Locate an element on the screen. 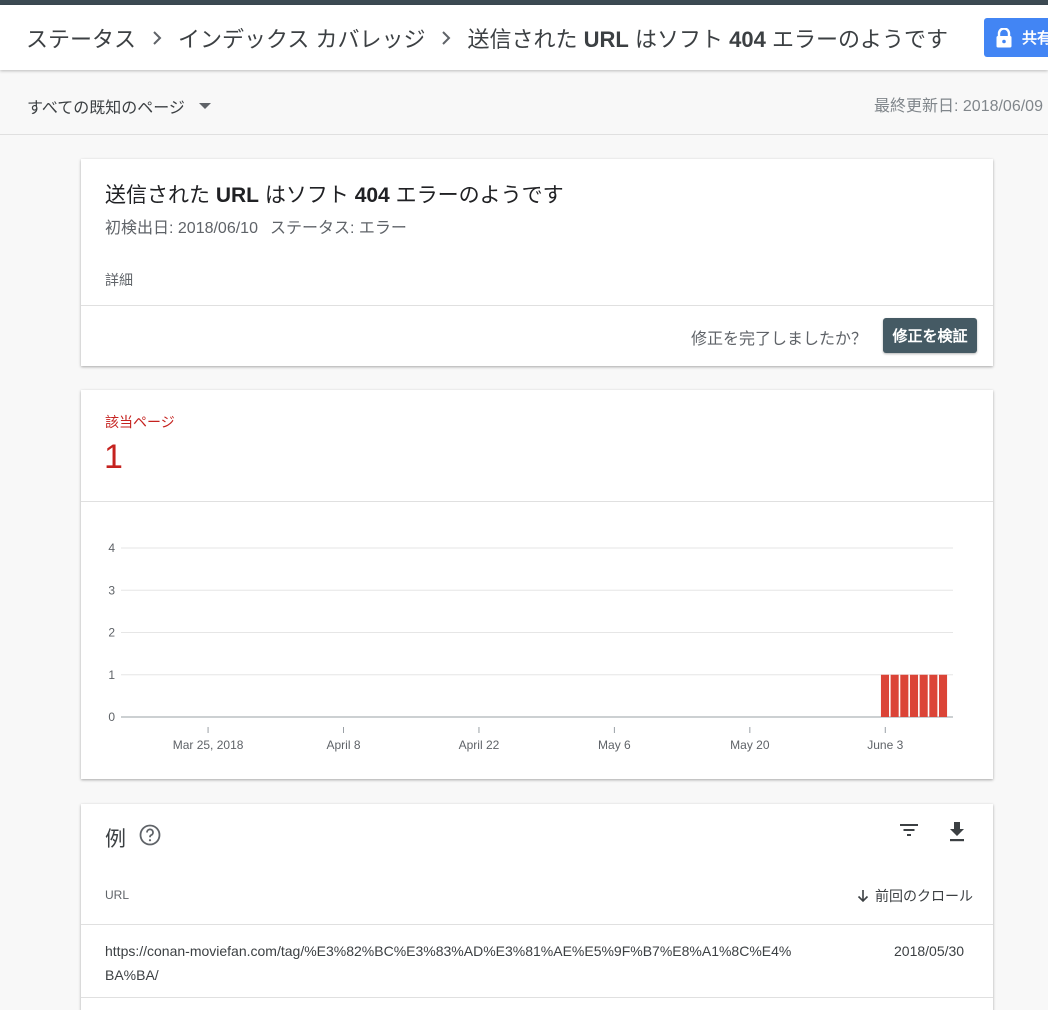  caret-down-icon is located at coordinates (204, 106).